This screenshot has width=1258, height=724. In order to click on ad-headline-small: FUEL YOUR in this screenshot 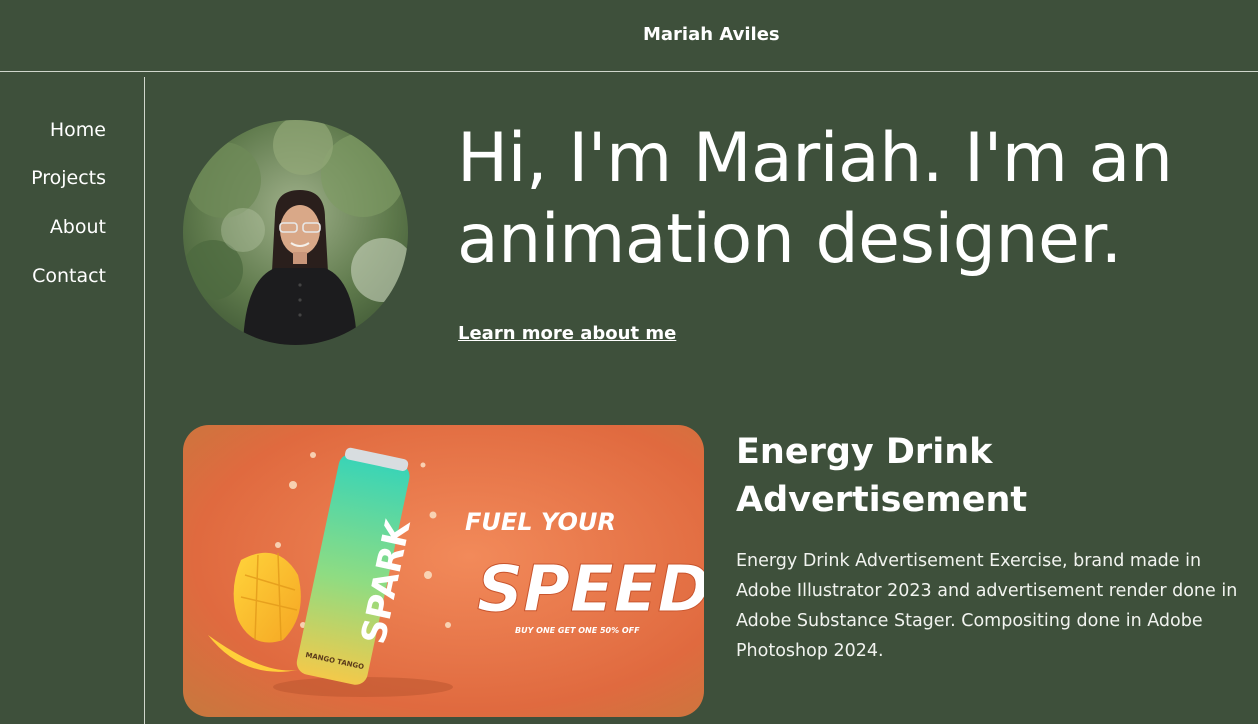, I will do `click(540, 522)`.